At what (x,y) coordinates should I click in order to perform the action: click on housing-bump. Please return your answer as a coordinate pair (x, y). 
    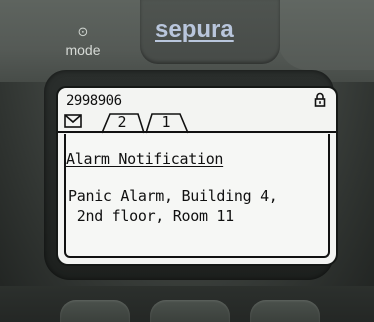
    Looking at the image, I should click on (326, 35).